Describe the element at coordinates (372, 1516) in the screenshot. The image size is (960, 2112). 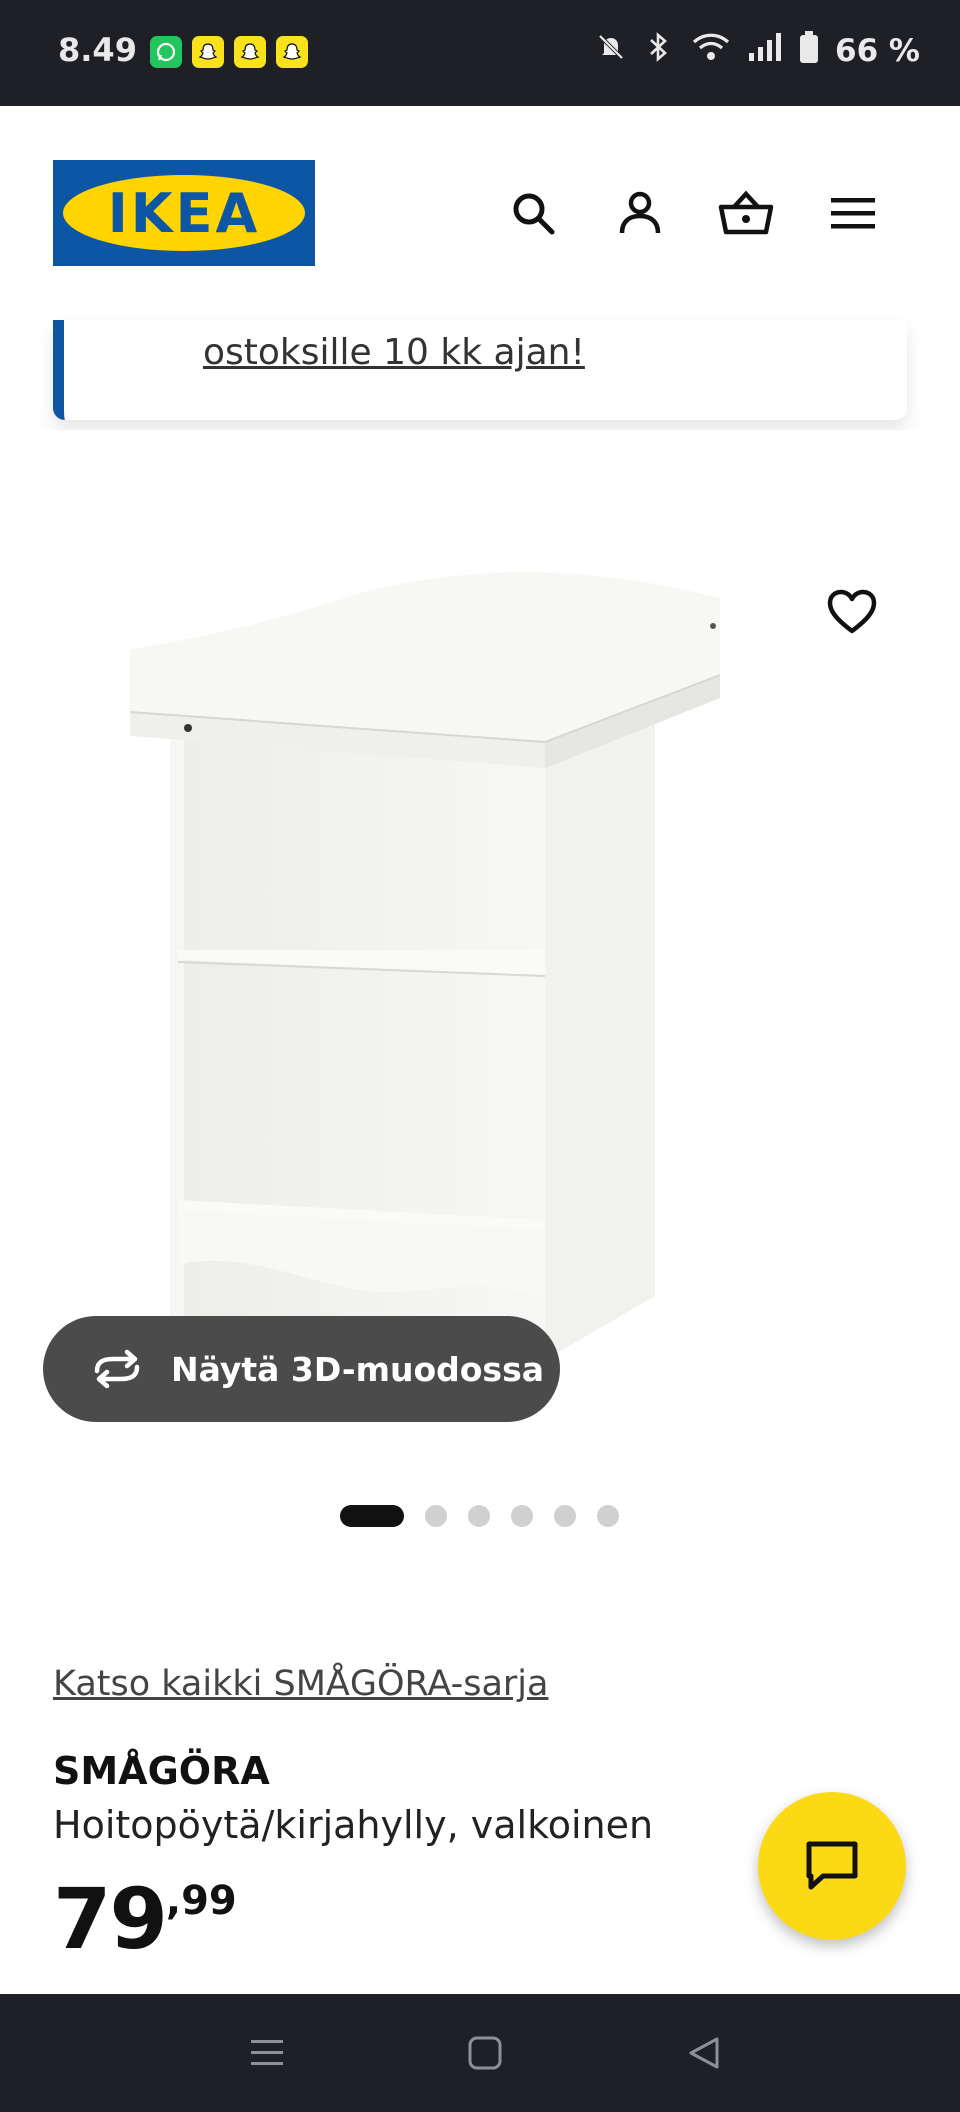
I see `carousel-dot-active` at that location.